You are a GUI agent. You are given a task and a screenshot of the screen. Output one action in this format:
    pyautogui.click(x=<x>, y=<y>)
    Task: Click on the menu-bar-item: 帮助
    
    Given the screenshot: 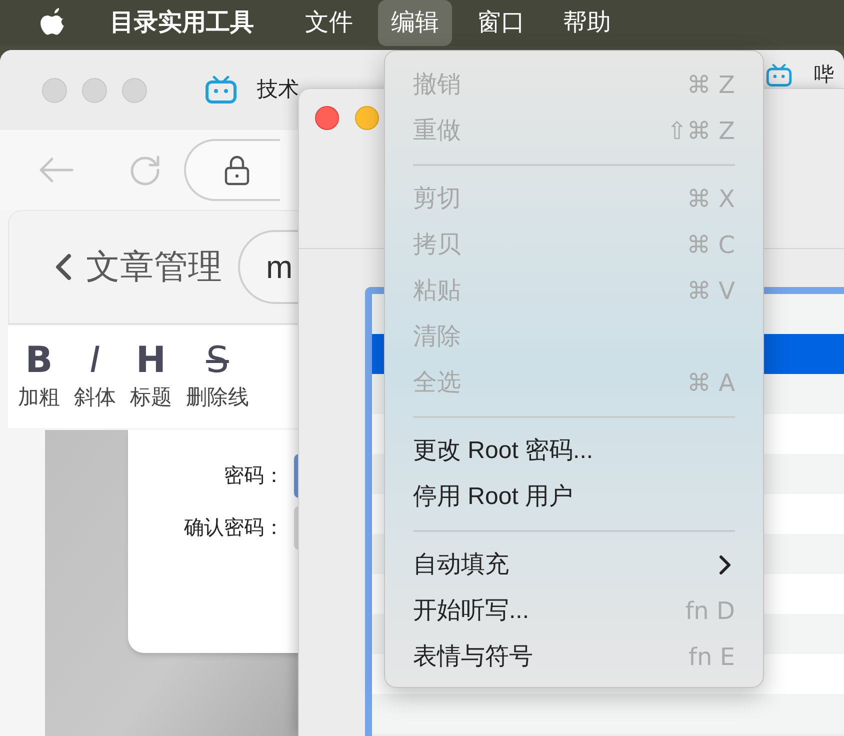 What is the action you would take?
    pyautogui.click(x=587, y=23)
    